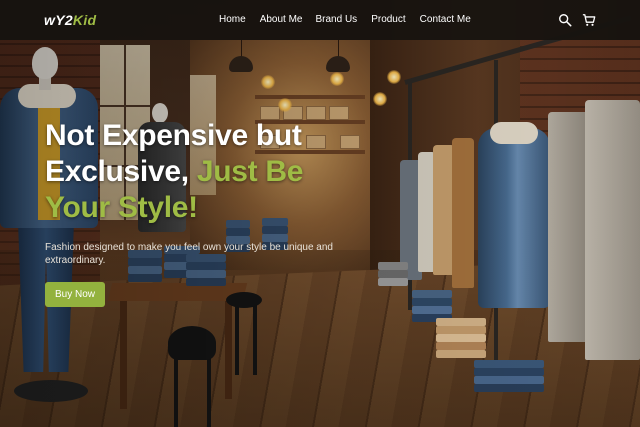  I want to click on nav-icons, so click(577, 20).